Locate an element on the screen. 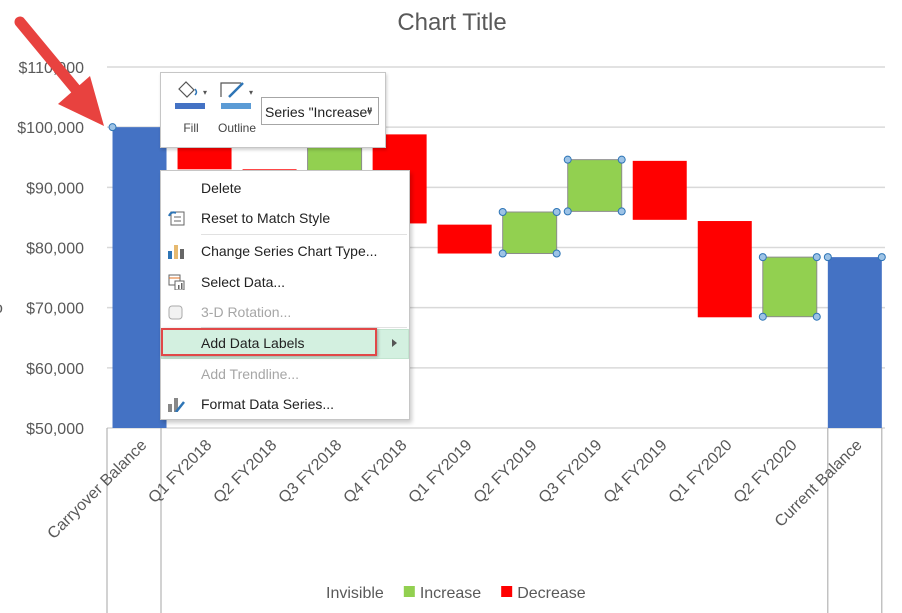 This screenshot has height=613, width=902. y-tick-label: $90,000 is located at coordinates (55, 188).